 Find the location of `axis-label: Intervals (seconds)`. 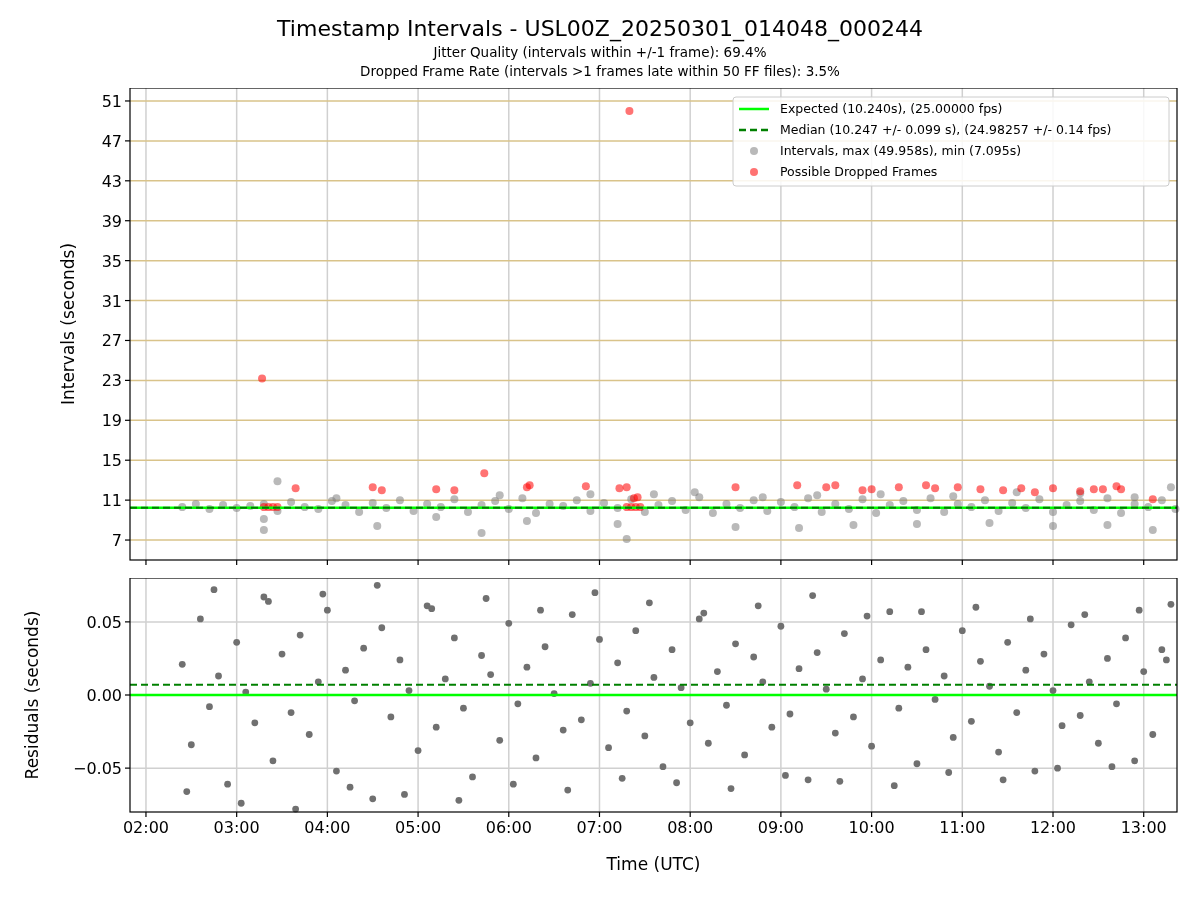

axis-label: Intervals (seconds) is located at coordinates (68, 324).